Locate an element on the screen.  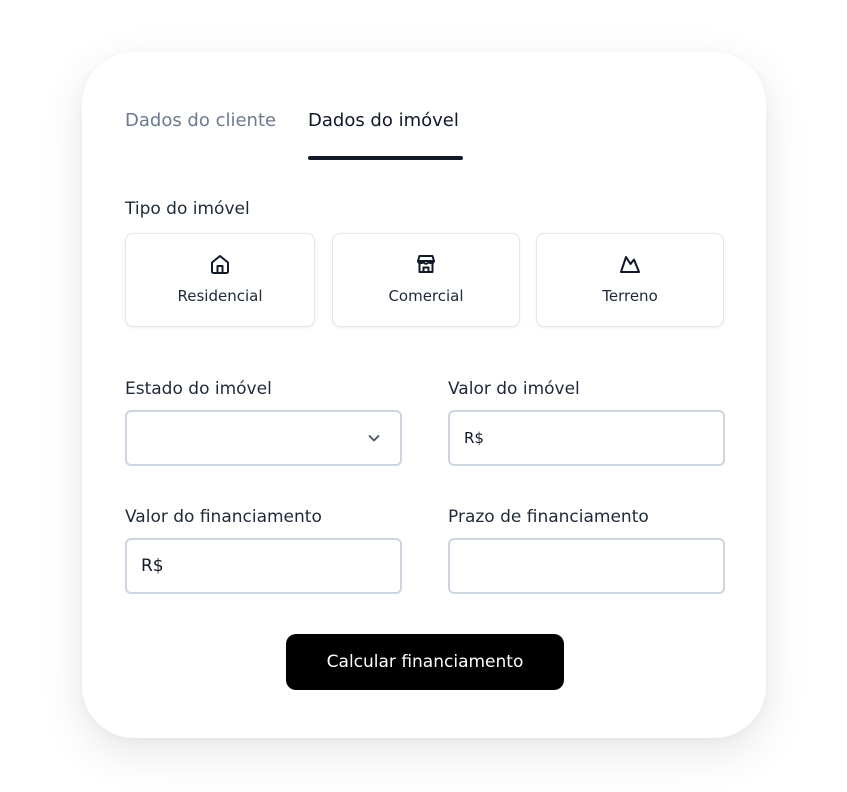
property-type-label: Tipo do imóvel is located at coordinates (187, 209).